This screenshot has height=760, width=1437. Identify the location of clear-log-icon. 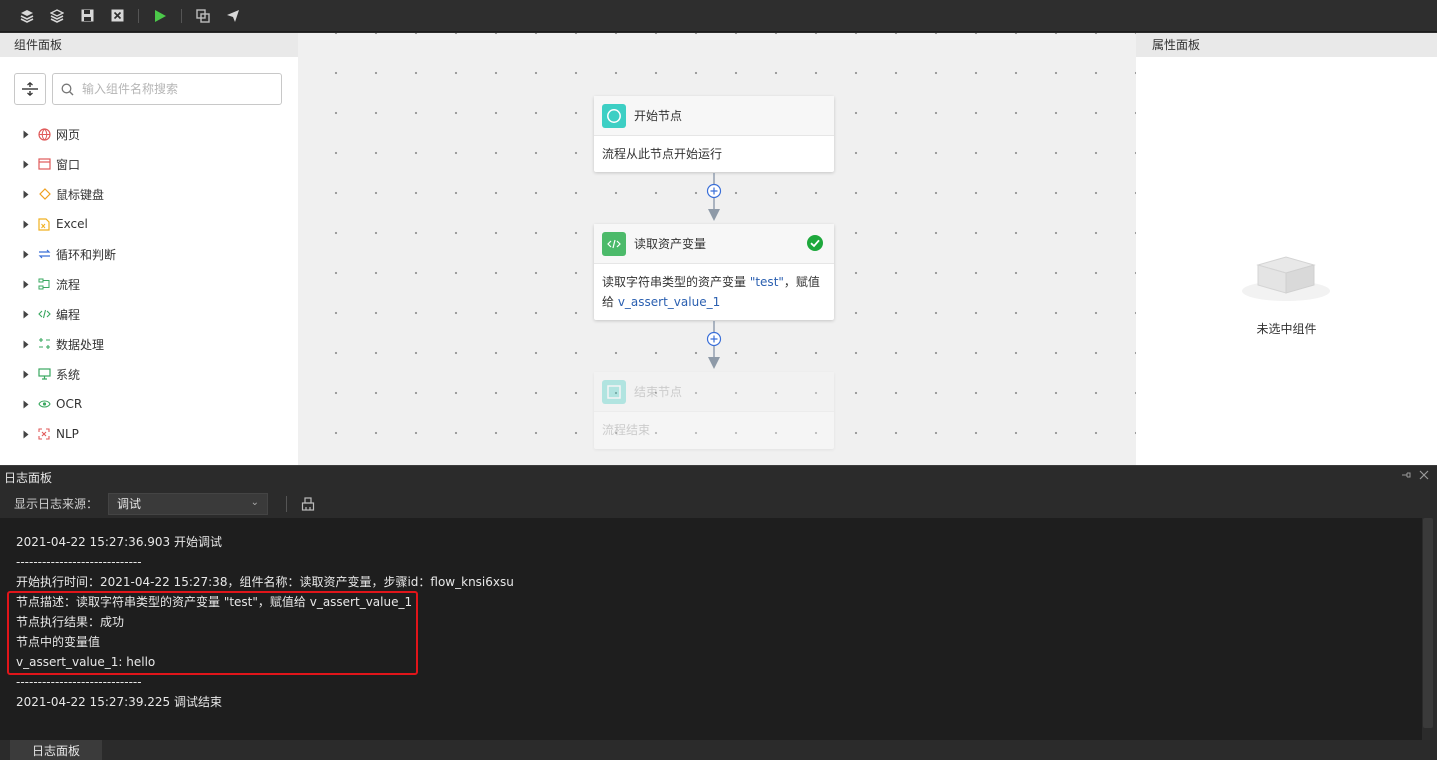
(308, 503).